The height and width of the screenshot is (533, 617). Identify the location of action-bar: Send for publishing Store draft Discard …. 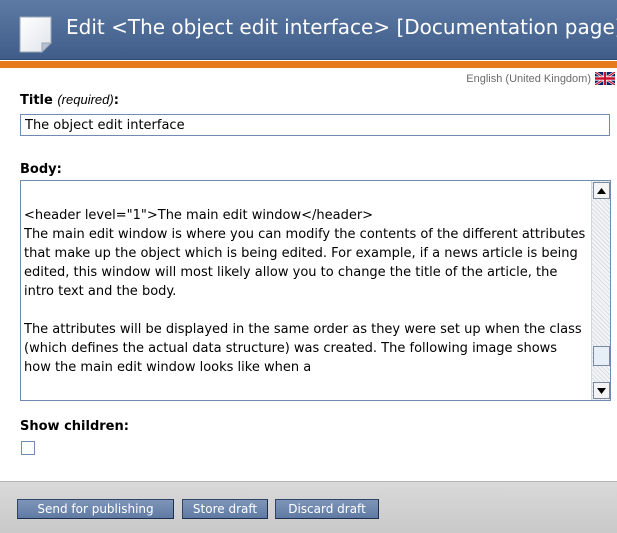
(308, 507).